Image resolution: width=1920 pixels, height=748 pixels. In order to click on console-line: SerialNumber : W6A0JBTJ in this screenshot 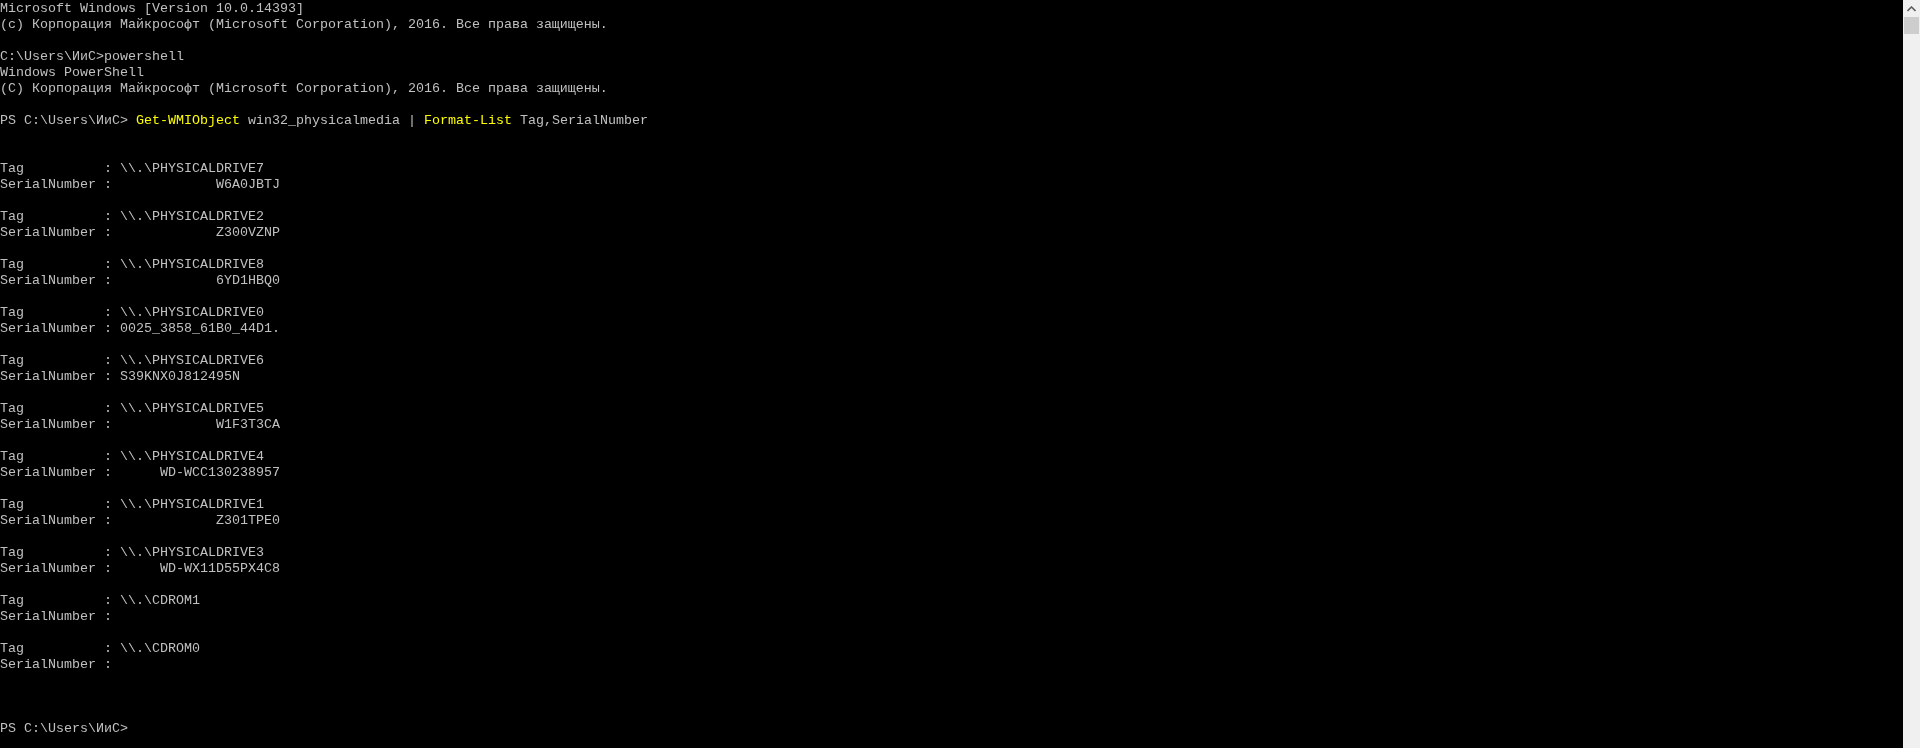, I will do `click(140, 184)`.